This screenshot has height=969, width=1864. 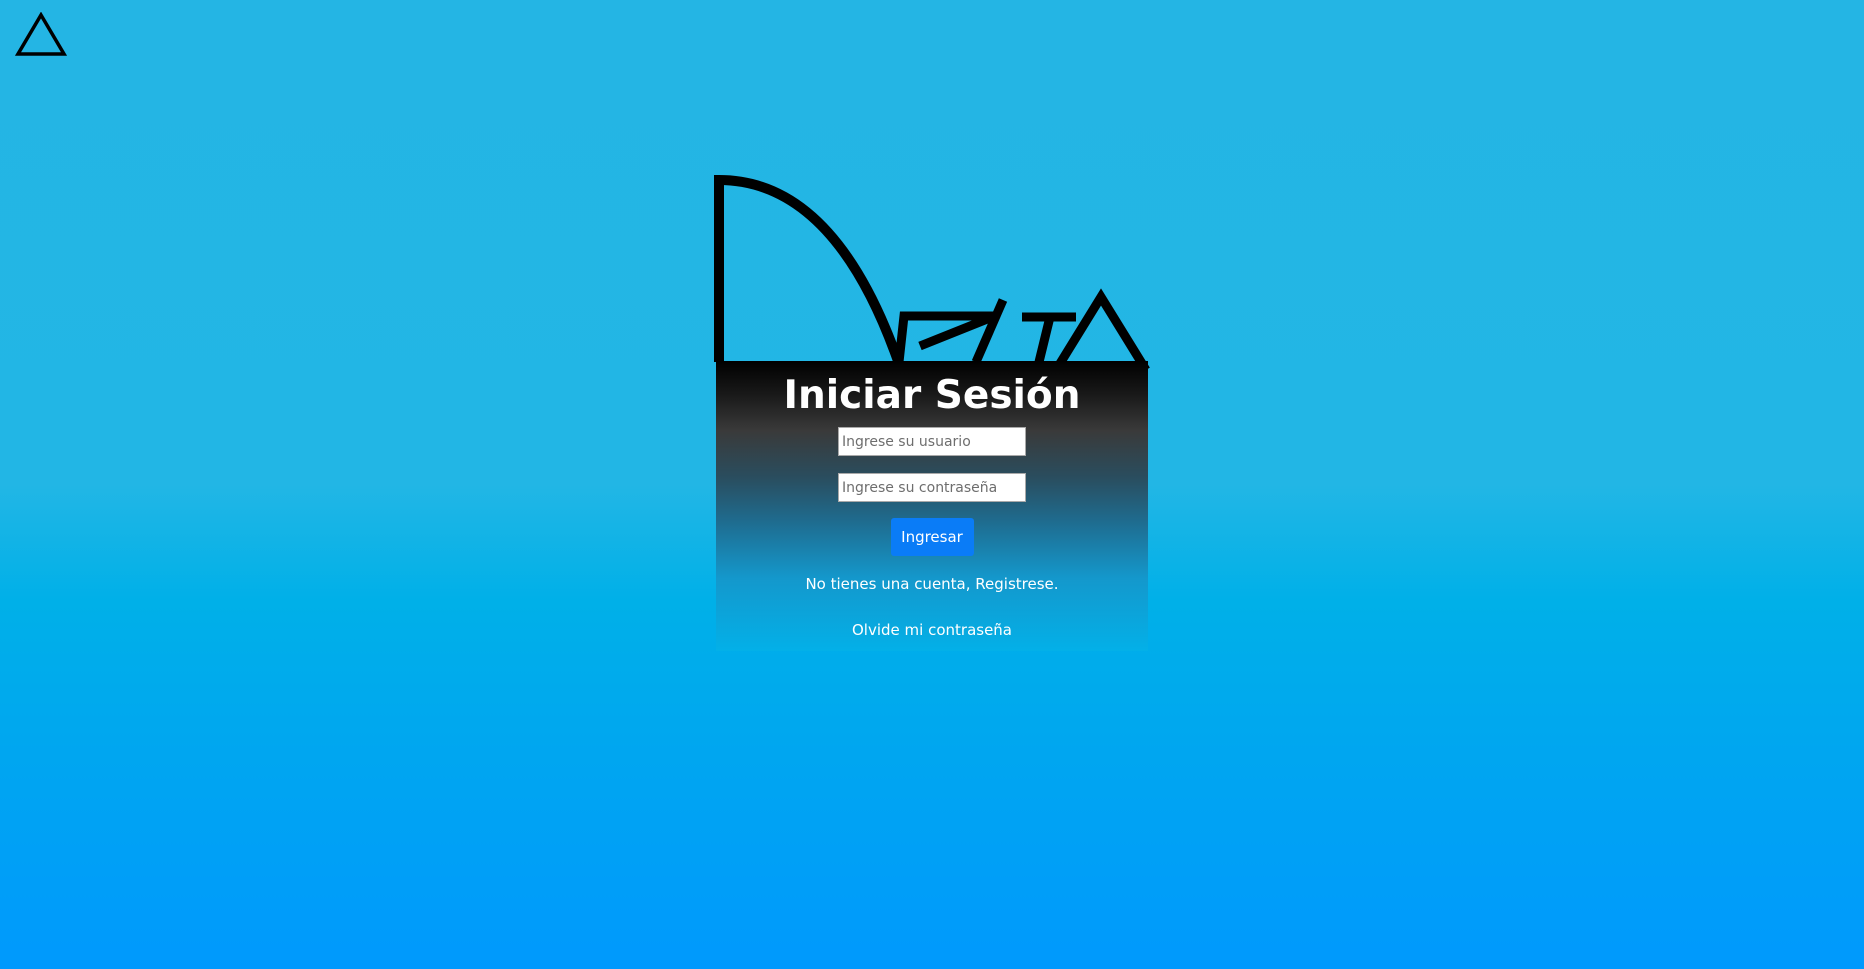 What do you see at coordinates (932, 395) in the screenshot?
I see `login-title: Iniciar Sesión` at bounding box center [932, 395].